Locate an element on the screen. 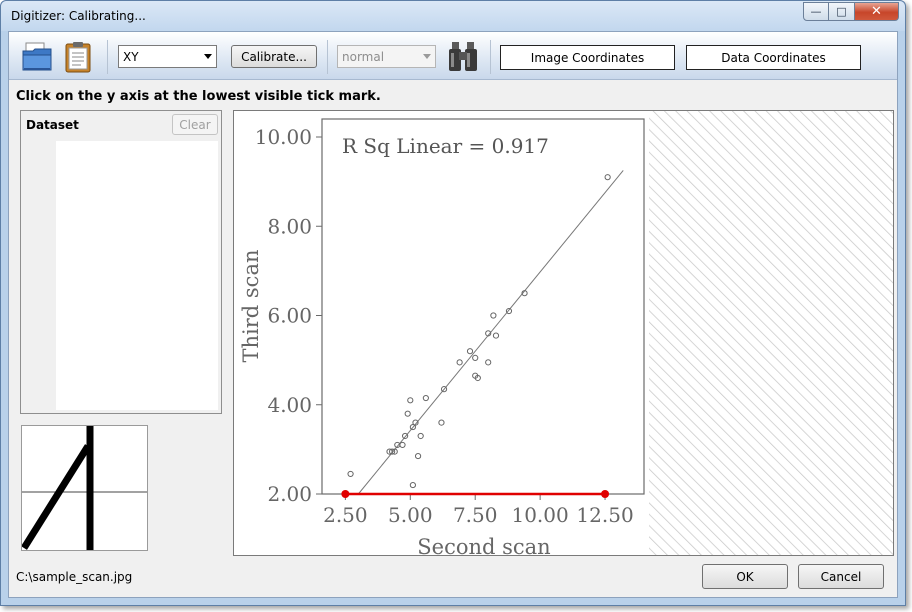 The width and height of the screenshot is (912, 612). window-controls: — □ ✕ is located at coordinates (851, 11).